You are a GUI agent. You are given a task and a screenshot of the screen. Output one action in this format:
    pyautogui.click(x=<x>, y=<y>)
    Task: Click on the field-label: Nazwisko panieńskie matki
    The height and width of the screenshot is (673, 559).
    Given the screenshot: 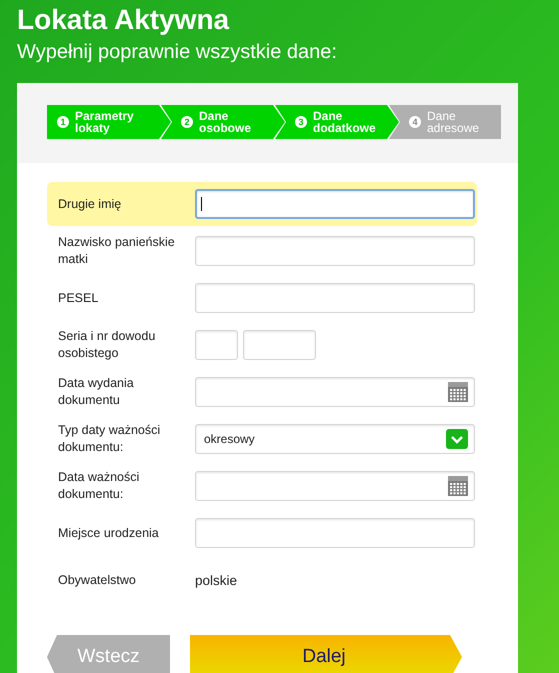 What is the action you would take?
    pyautogui.click(x=117, y=251)
    